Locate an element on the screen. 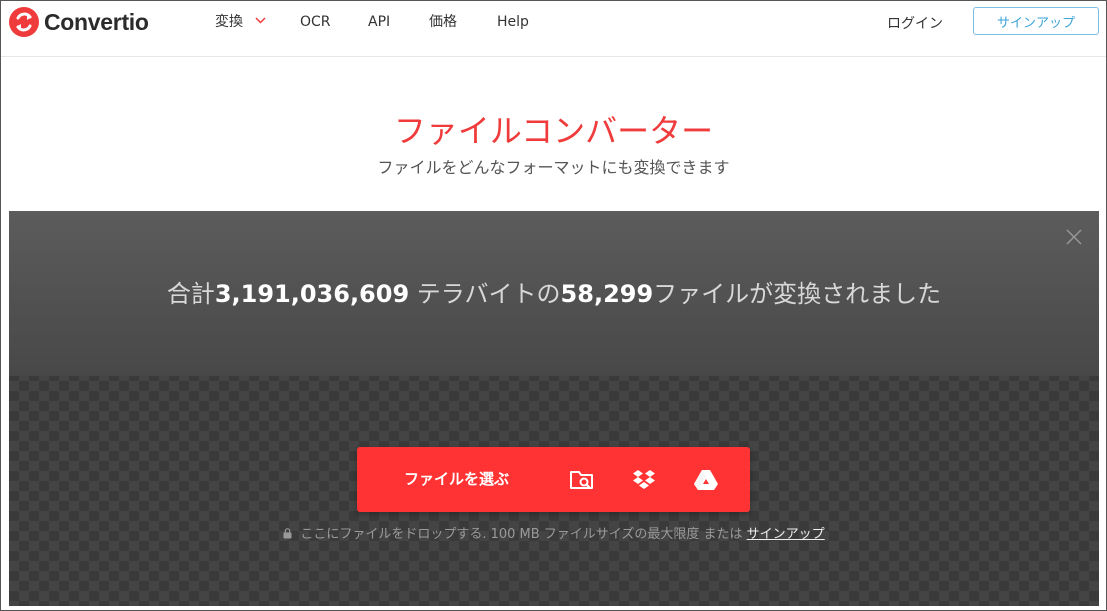  logo: Convertio is located at coordinates (79, 22).